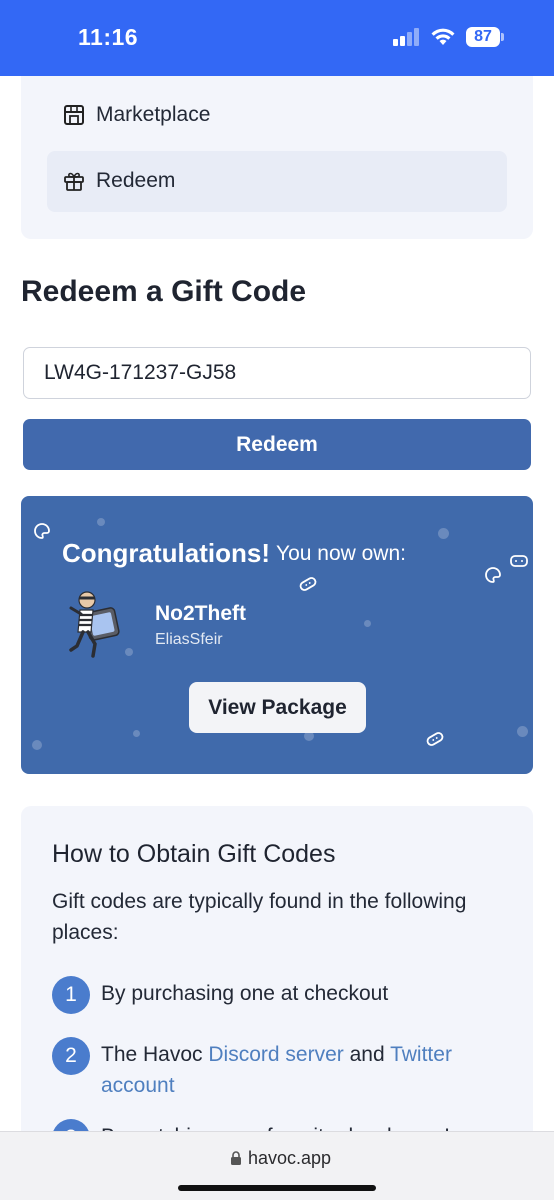 The height and width of the screenshot is (1200, 554). I want to click on view-package-button: View Package, so click(277, 707).